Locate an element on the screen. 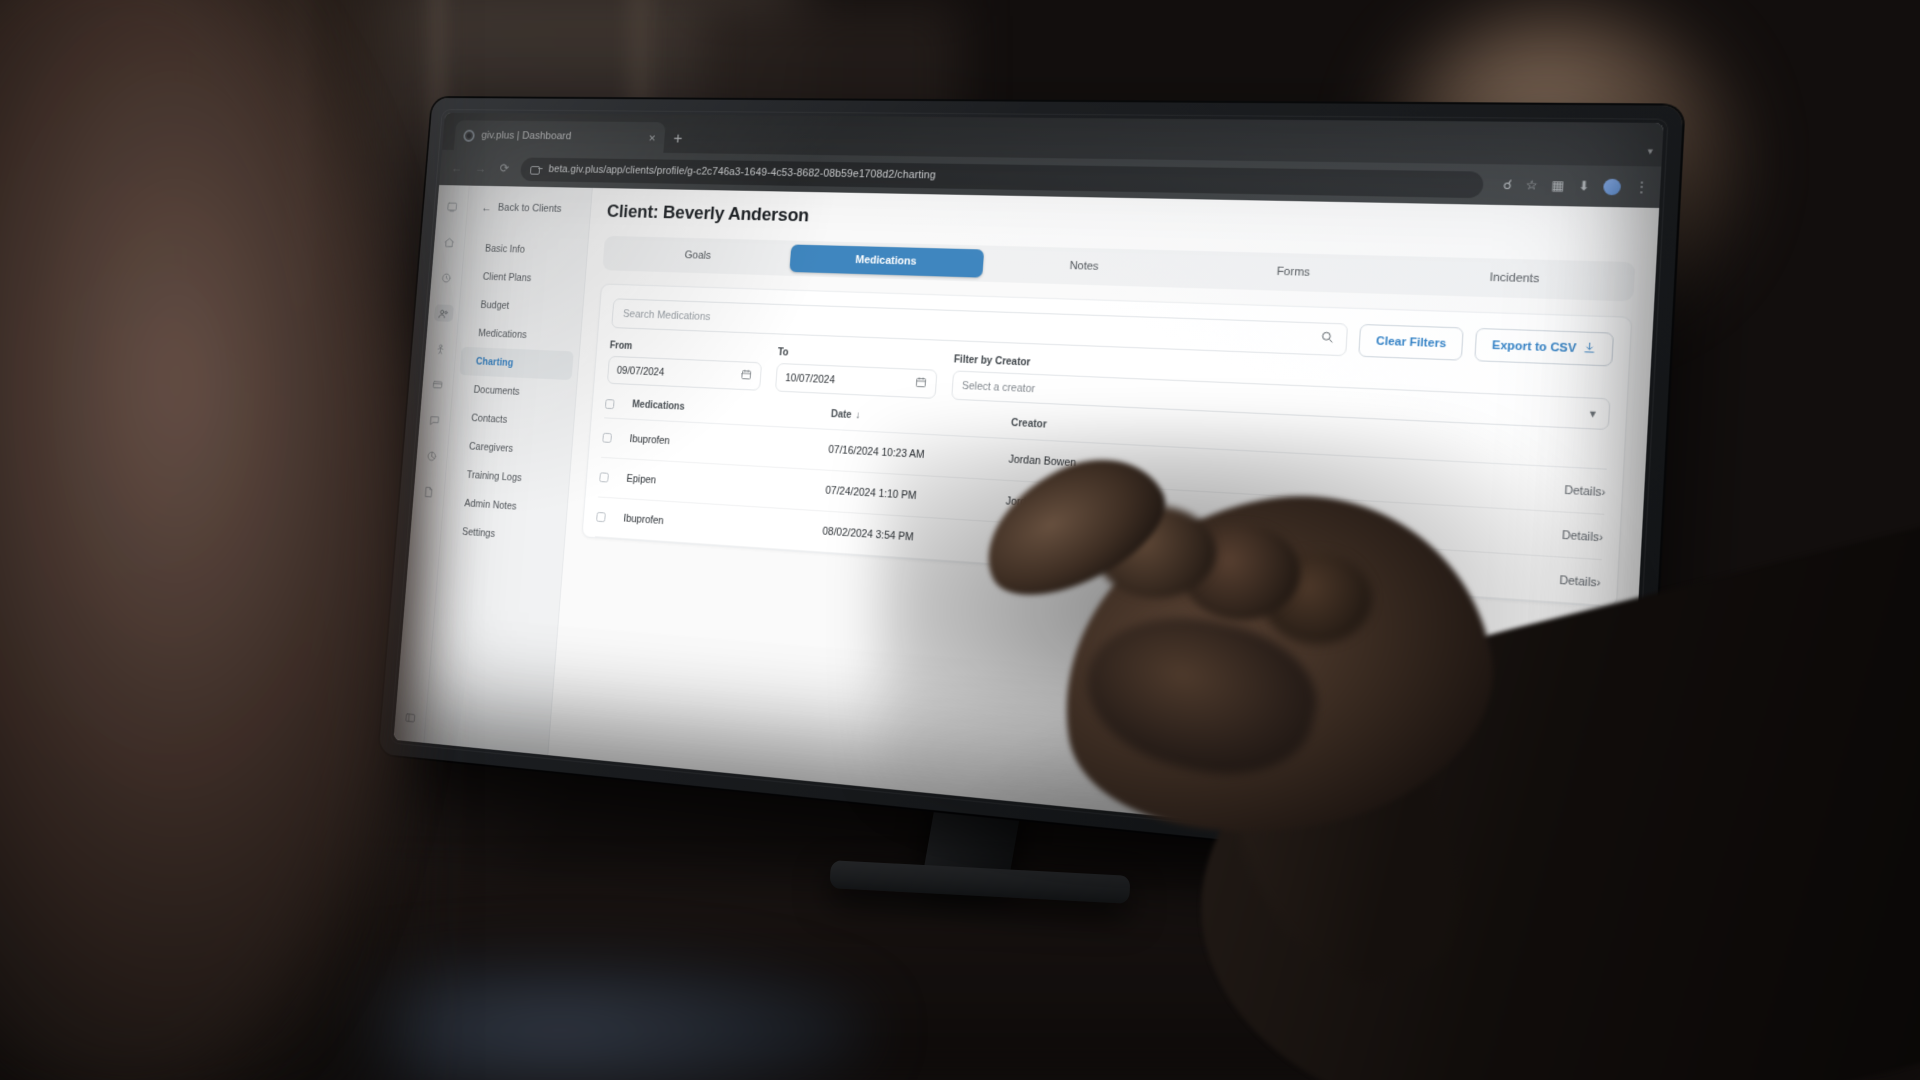  extensions-icon: ▦ is located at coordinates (1558, 185).